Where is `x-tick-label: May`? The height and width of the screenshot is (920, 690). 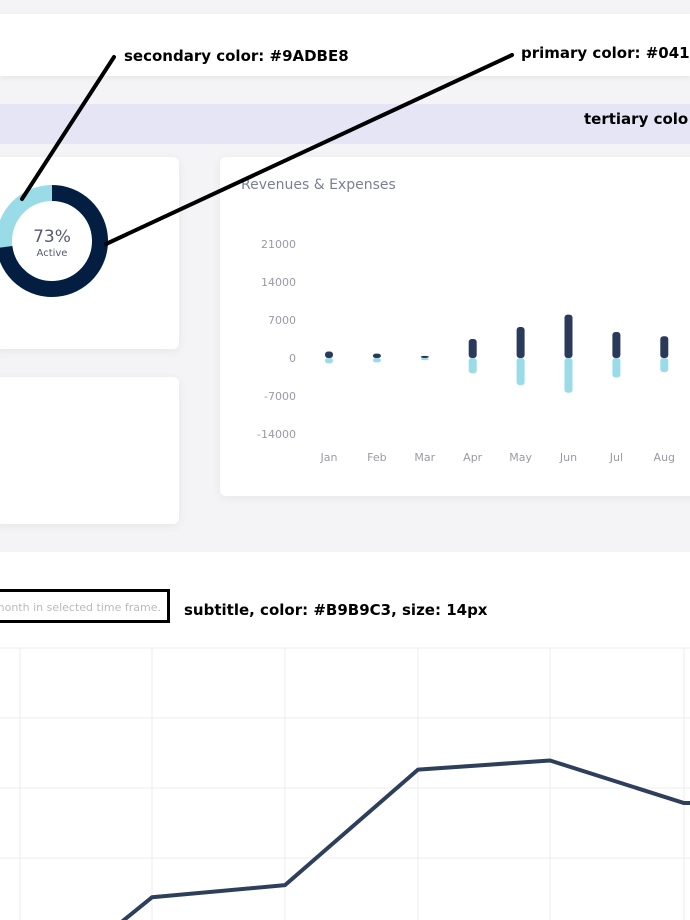 x-tick-label: May is located at coordinates (520, 457).